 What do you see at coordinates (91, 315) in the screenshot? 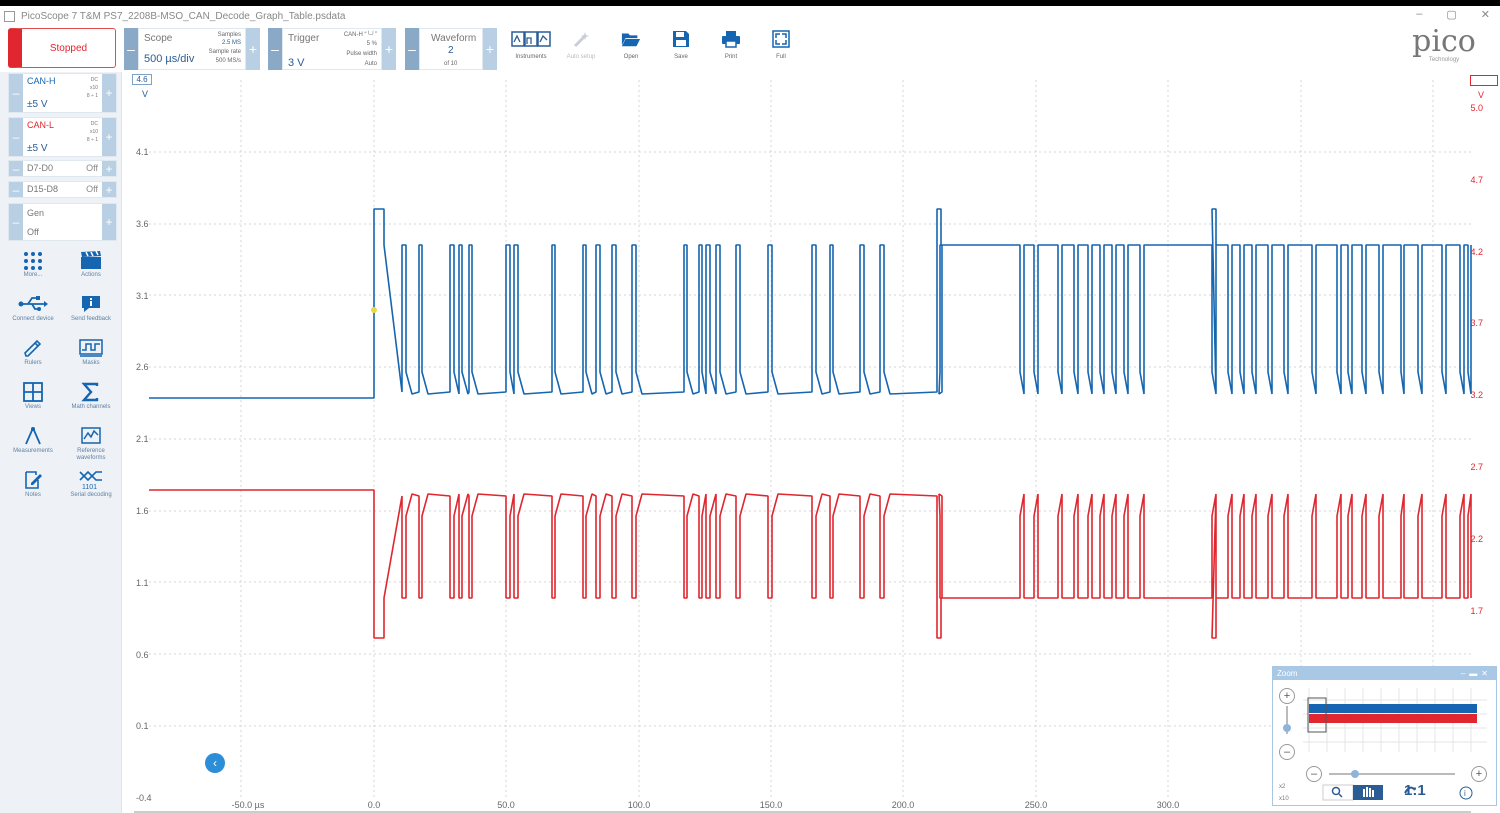
I see `tool-send-feedback: Send feedback` at bounding box center [91, 315].